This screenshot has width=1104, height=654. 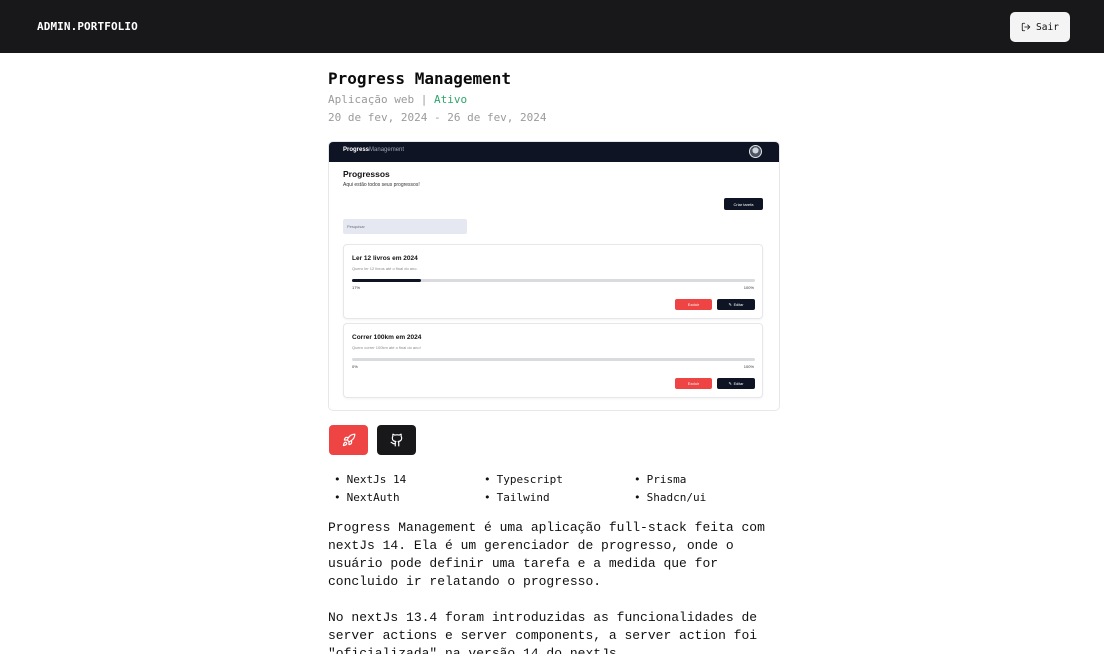 I want to click on technology-item: Shadcn/ui, so click(x=709, y=497).